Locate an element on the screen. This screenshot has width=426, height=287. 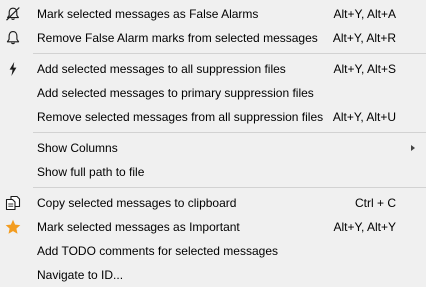
menu-item-shortcut: Alt+Y, Alt+U is located at coordinates (364, 117).